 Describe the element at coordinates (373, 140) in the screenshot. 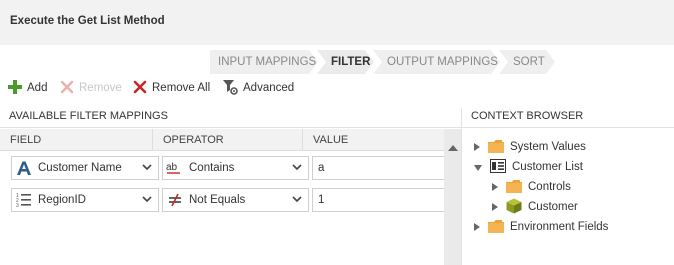

I see `value-column-header: VALUE` at that location.